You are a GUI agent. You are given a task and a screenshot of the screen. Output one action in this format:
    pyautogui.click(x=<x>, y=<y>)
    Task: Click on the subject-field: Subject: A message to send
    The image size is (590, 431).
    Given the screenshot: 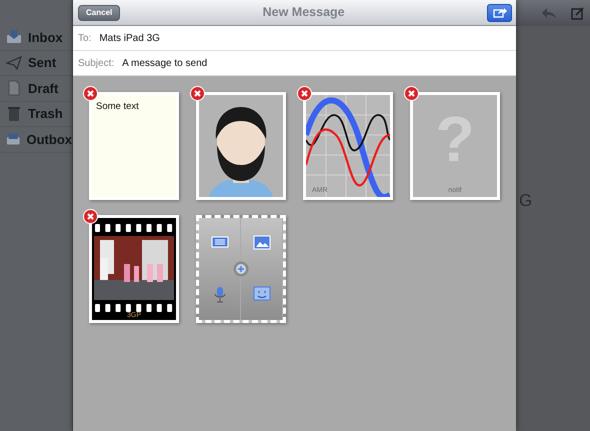 What is the action you would take?
    pyautogui.click(x=294, y=63)
    